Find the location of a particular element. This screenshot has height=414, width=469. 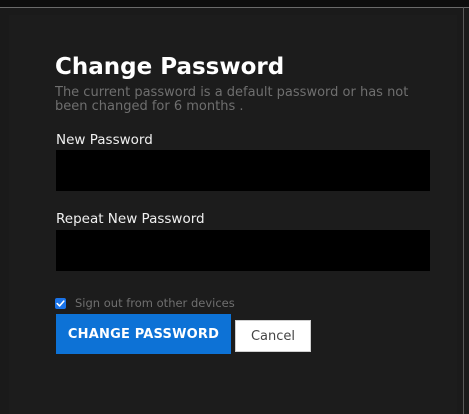

top-bar is located at coordinates (234, 4).